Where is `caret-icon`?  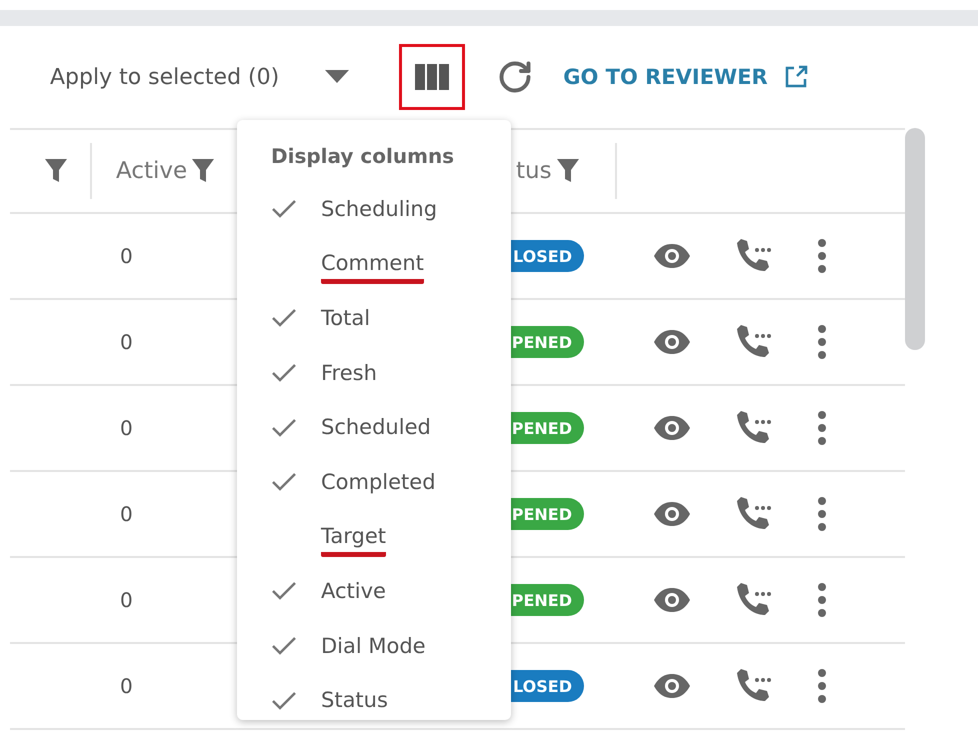 caret-icon is located at coordinates (337, 77).